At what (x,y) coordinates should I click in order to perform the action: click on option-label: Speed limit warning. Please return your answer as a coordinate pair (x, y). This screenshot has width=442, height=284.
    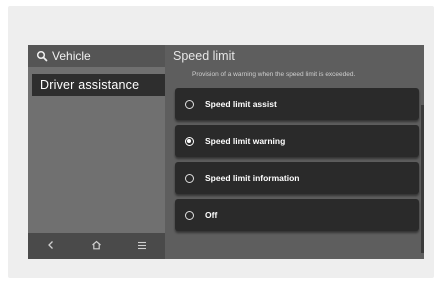
    Looking at the image, I should click on (245, 141).